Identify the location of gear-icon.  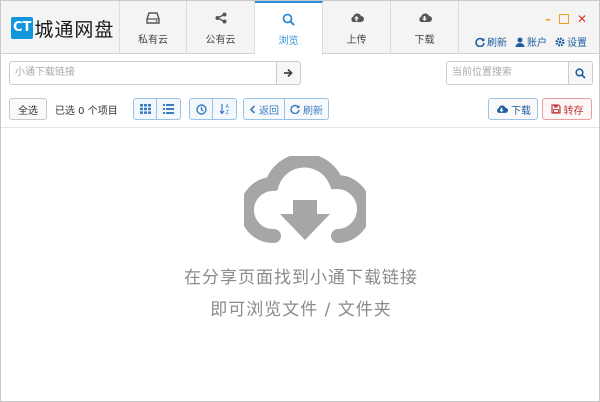
(560, 41).